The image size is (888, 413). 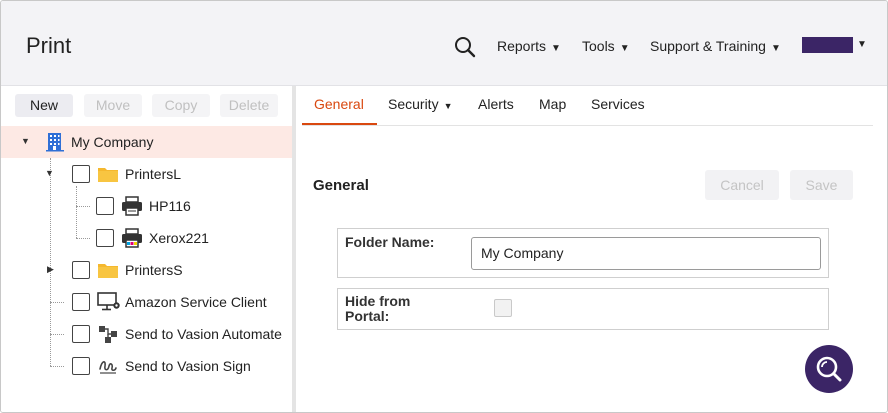 What do you see at coordinates (708, 46) in the screenshot?
I see `menu-support-label: Support & Training` at bounding box center [708, 46].